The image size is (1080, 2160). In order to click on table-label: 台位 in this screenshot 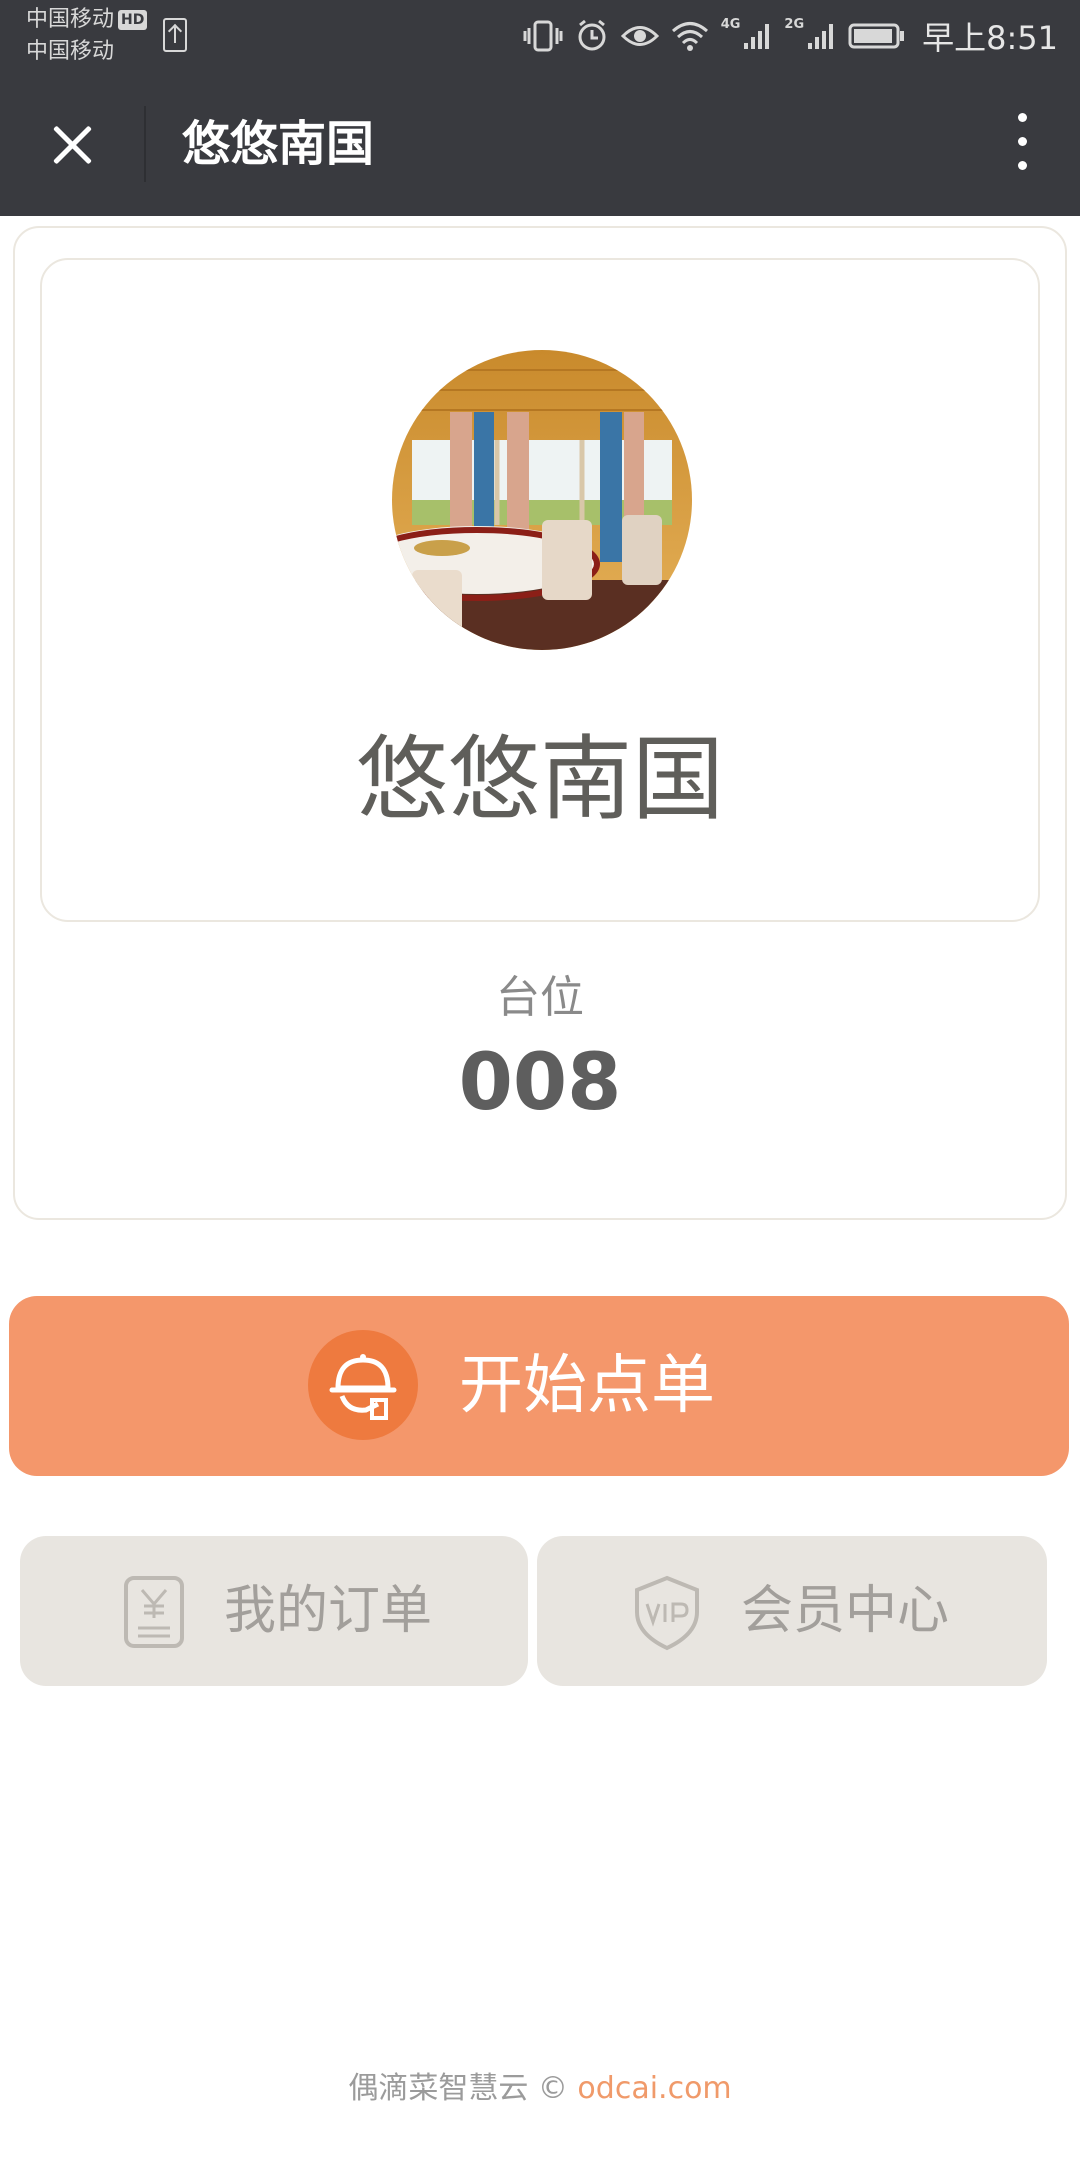, I will do `click(540, 997)`.